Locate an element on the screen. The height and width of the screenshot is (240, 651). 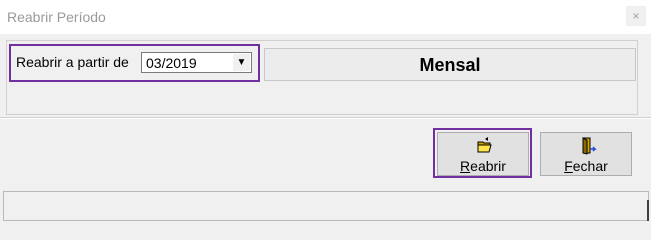
mode-panel: Mensal is located at coordinates (450, 64).